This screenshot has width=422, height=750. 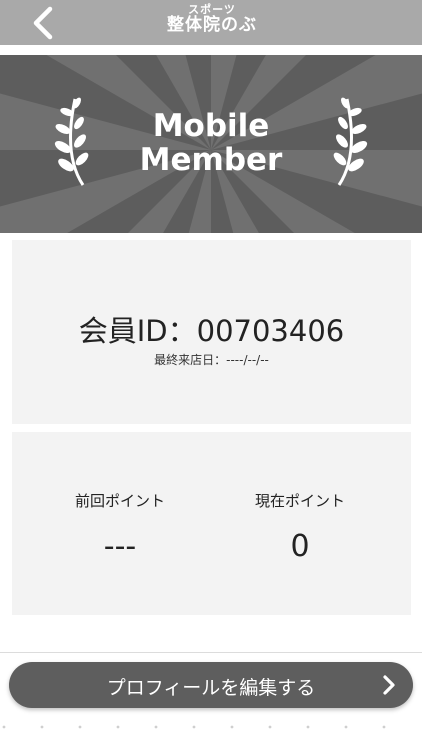 I want to click on footer-divider, so click(x=211, y=652).